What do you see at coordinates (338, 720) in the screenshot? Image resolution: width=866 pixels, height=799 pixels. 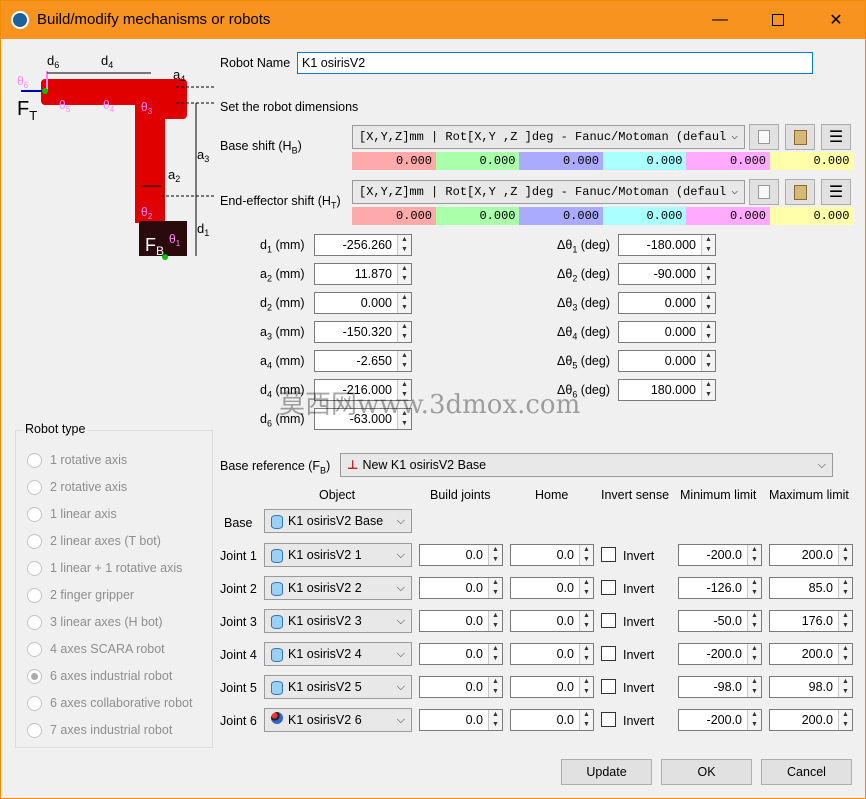 I see `joint-object-select: K1 osirisV2 6 ⌵` at bounding box center [338, 720].